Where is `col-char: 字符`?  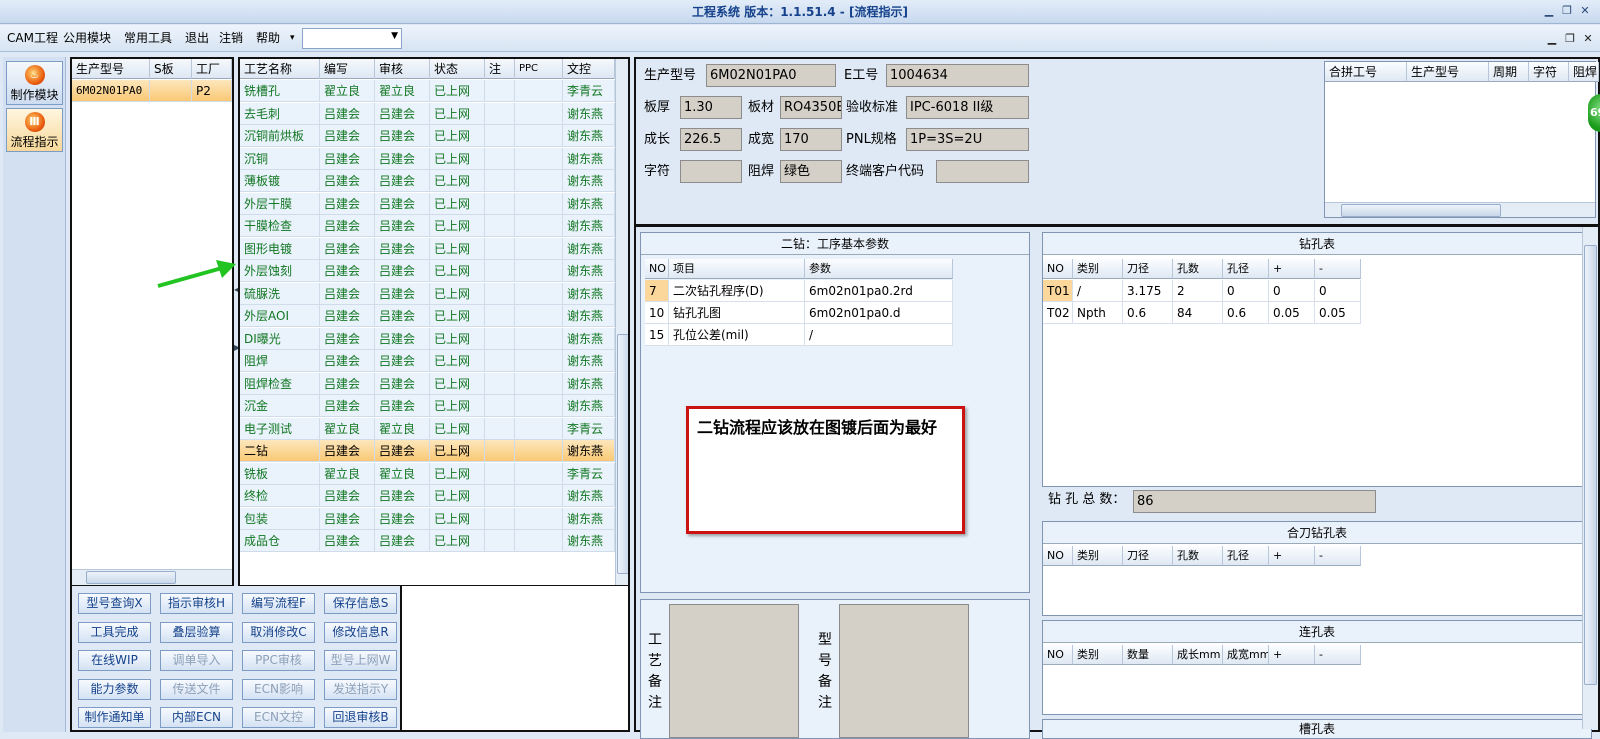
col-char: 字符 is located at coordinates (1549, 72).